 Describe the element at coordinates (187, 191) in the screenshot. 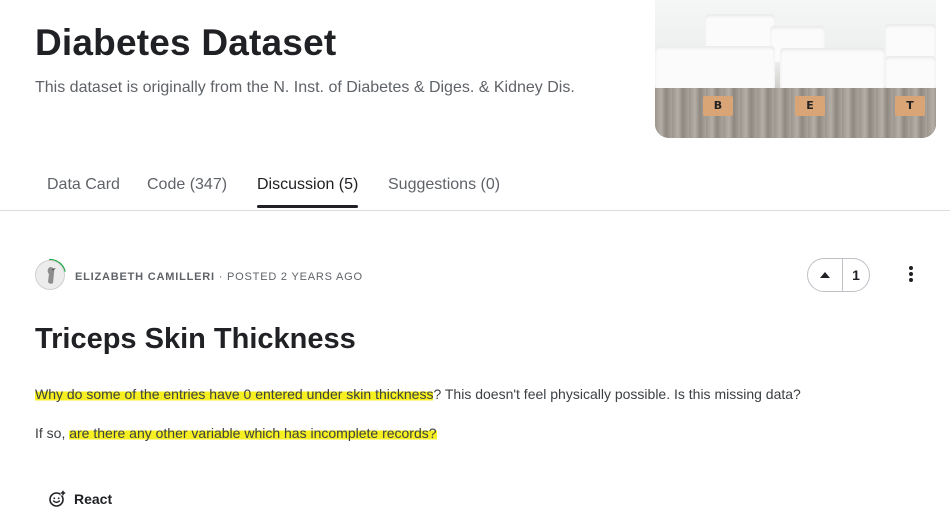

I see `tab-code: Code (347)` at that location.